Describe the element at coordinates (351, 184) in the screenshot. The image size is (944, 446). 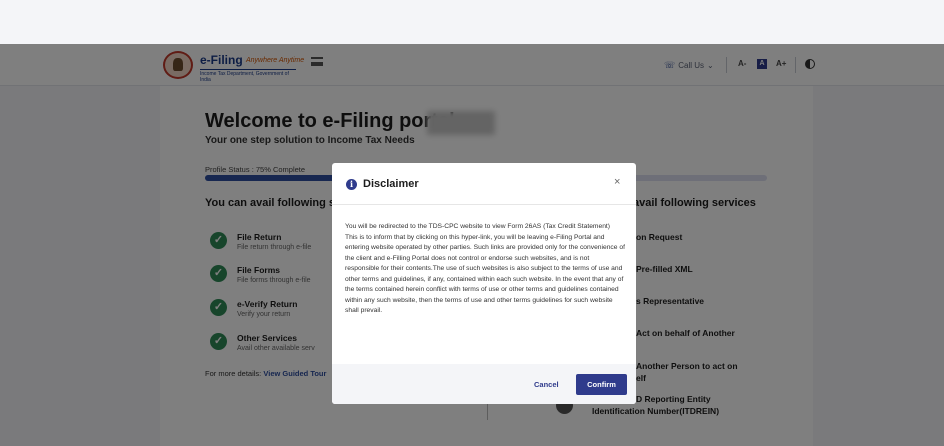
I see `info-icon: i` at that location.